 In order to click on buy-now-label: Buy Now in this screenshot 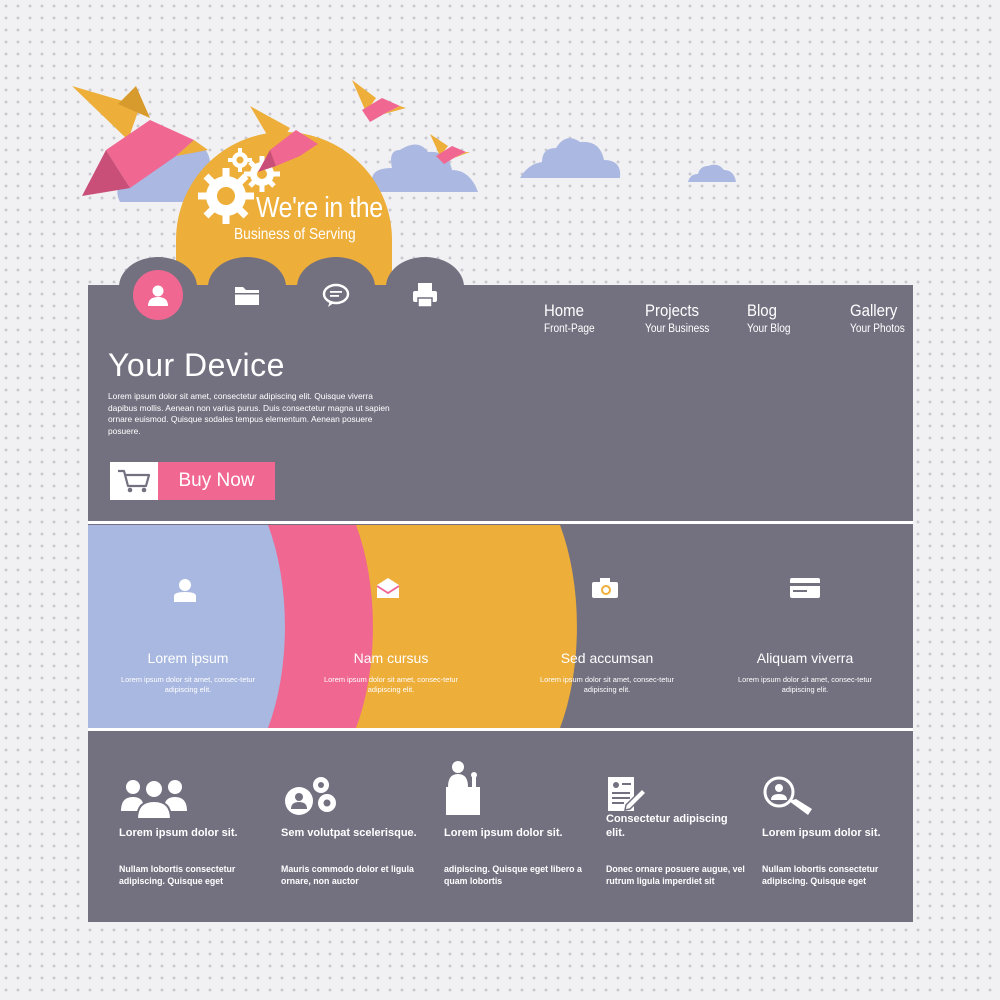, I will do `click(216, 481)`.